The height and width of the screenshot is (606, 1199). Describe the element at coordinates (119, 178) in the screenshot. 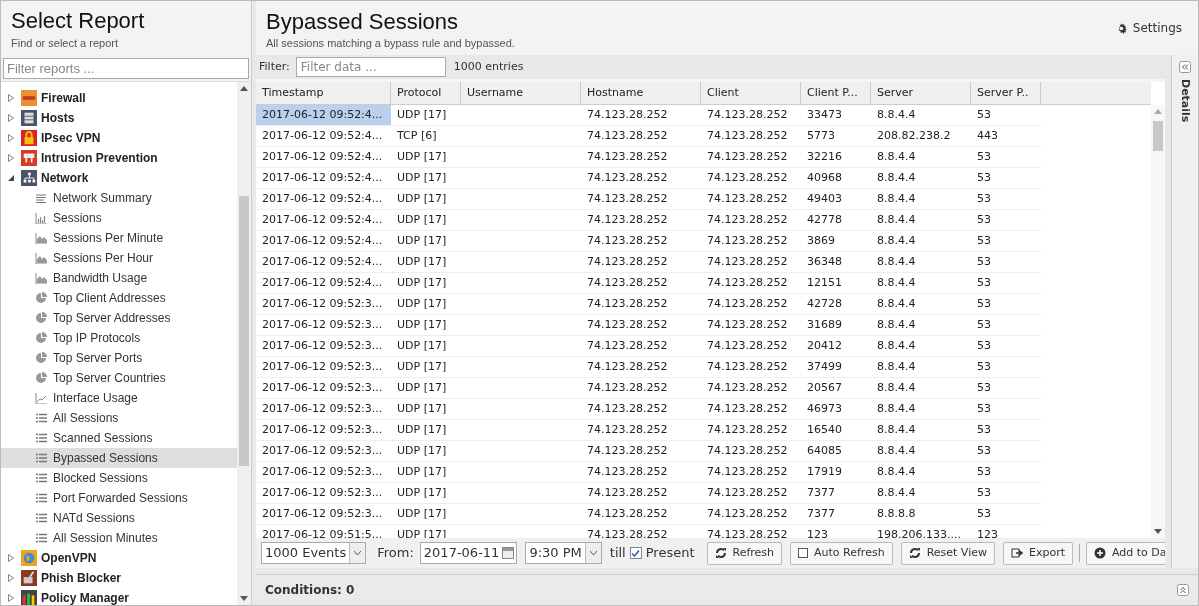

I see `tree-node: Network` at that location.